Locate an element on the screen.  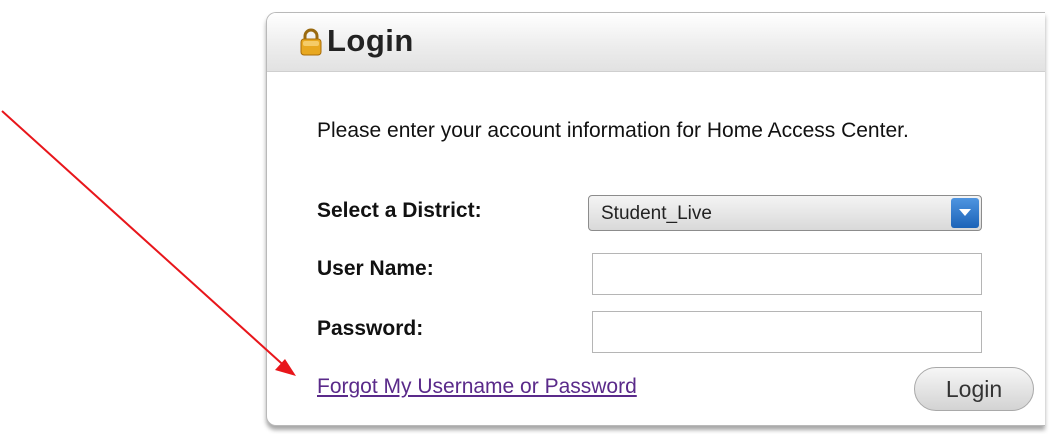
panel-header: Login is located at coordinates (656, 42).